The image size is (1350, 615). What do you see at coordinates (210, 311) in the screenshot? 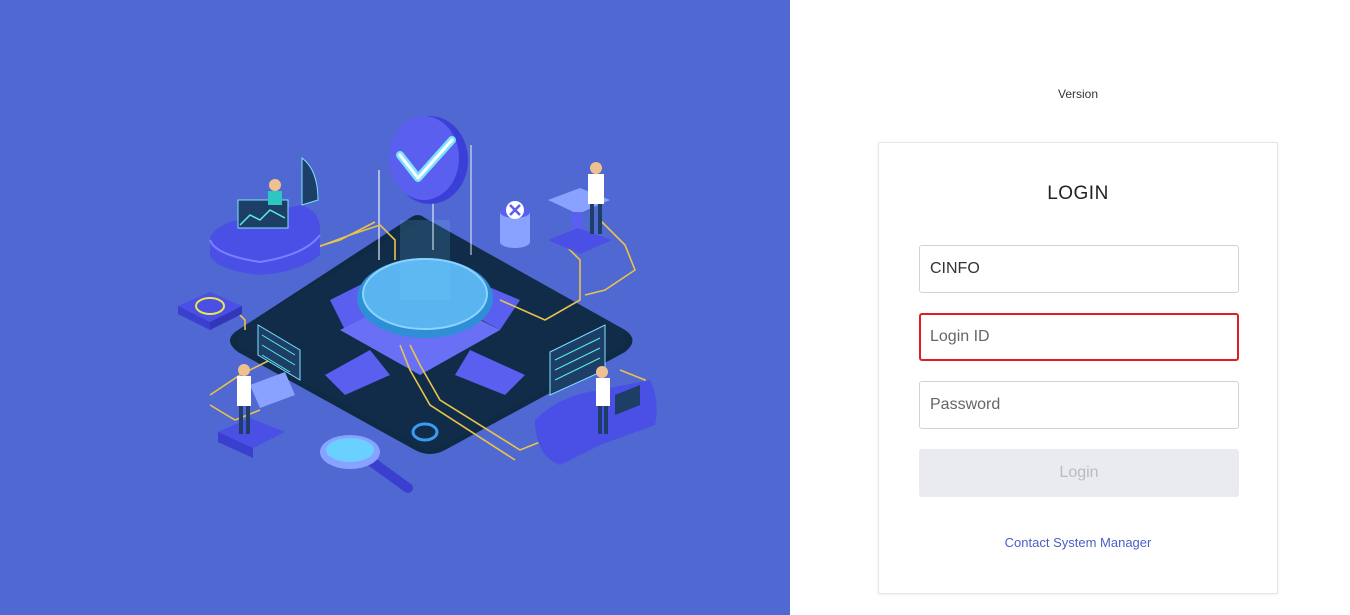
I see `left-pad-icon` at bounding box center [210, 311].